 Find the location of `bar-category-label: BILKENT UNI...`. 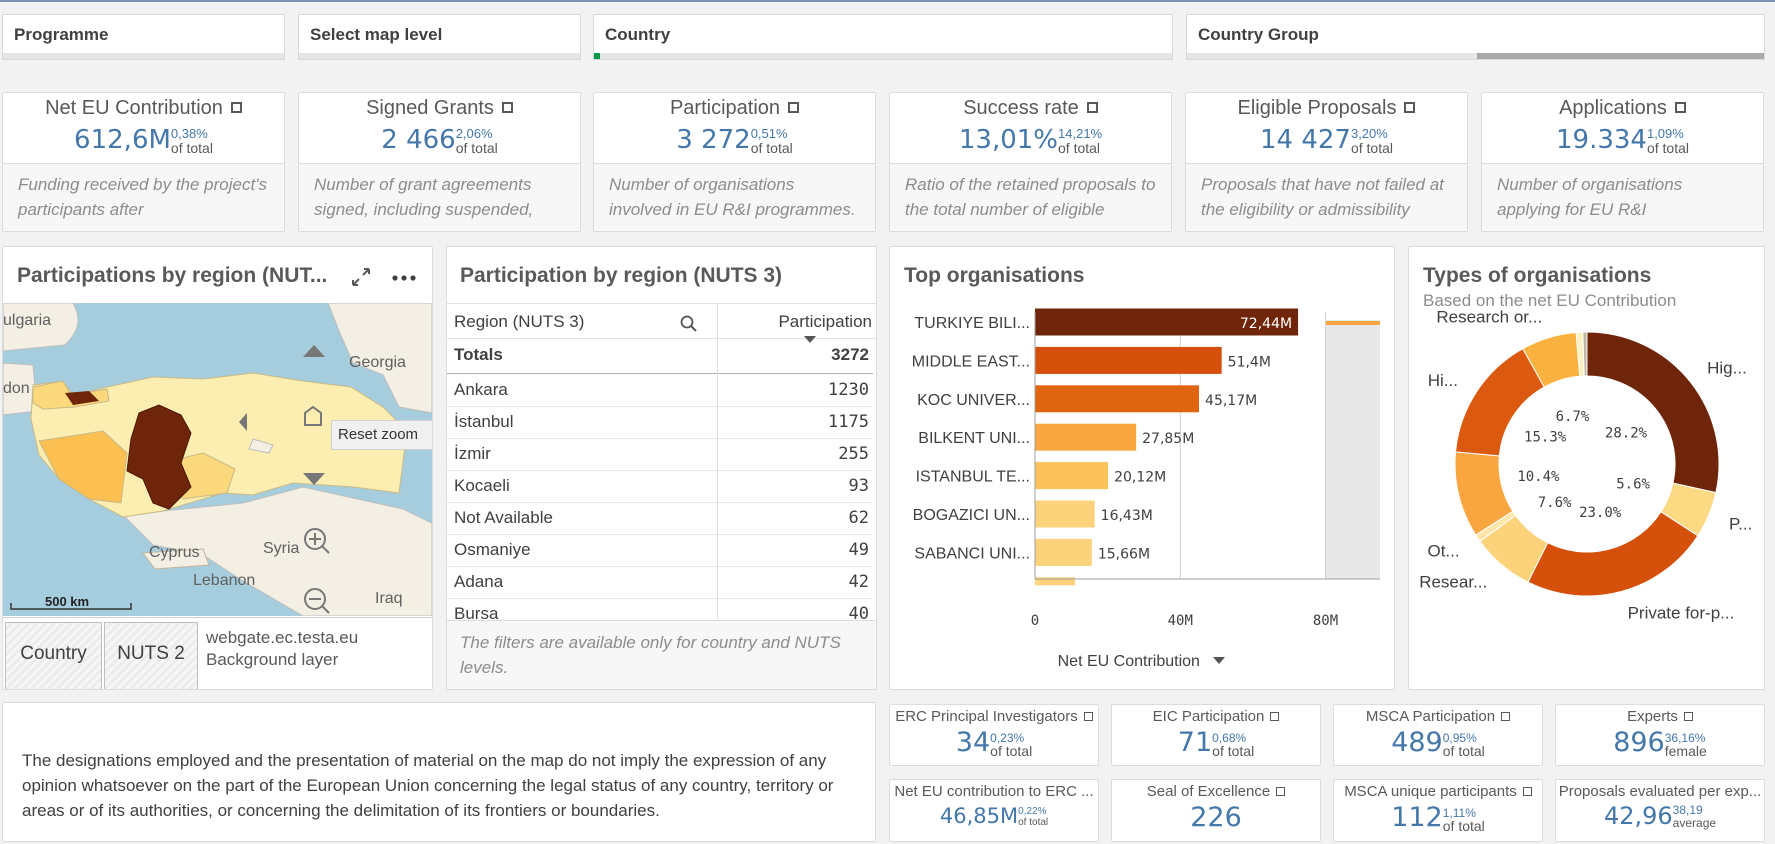

bar-category-label: BILKENT UNI... is located at coordinates (974, 438).